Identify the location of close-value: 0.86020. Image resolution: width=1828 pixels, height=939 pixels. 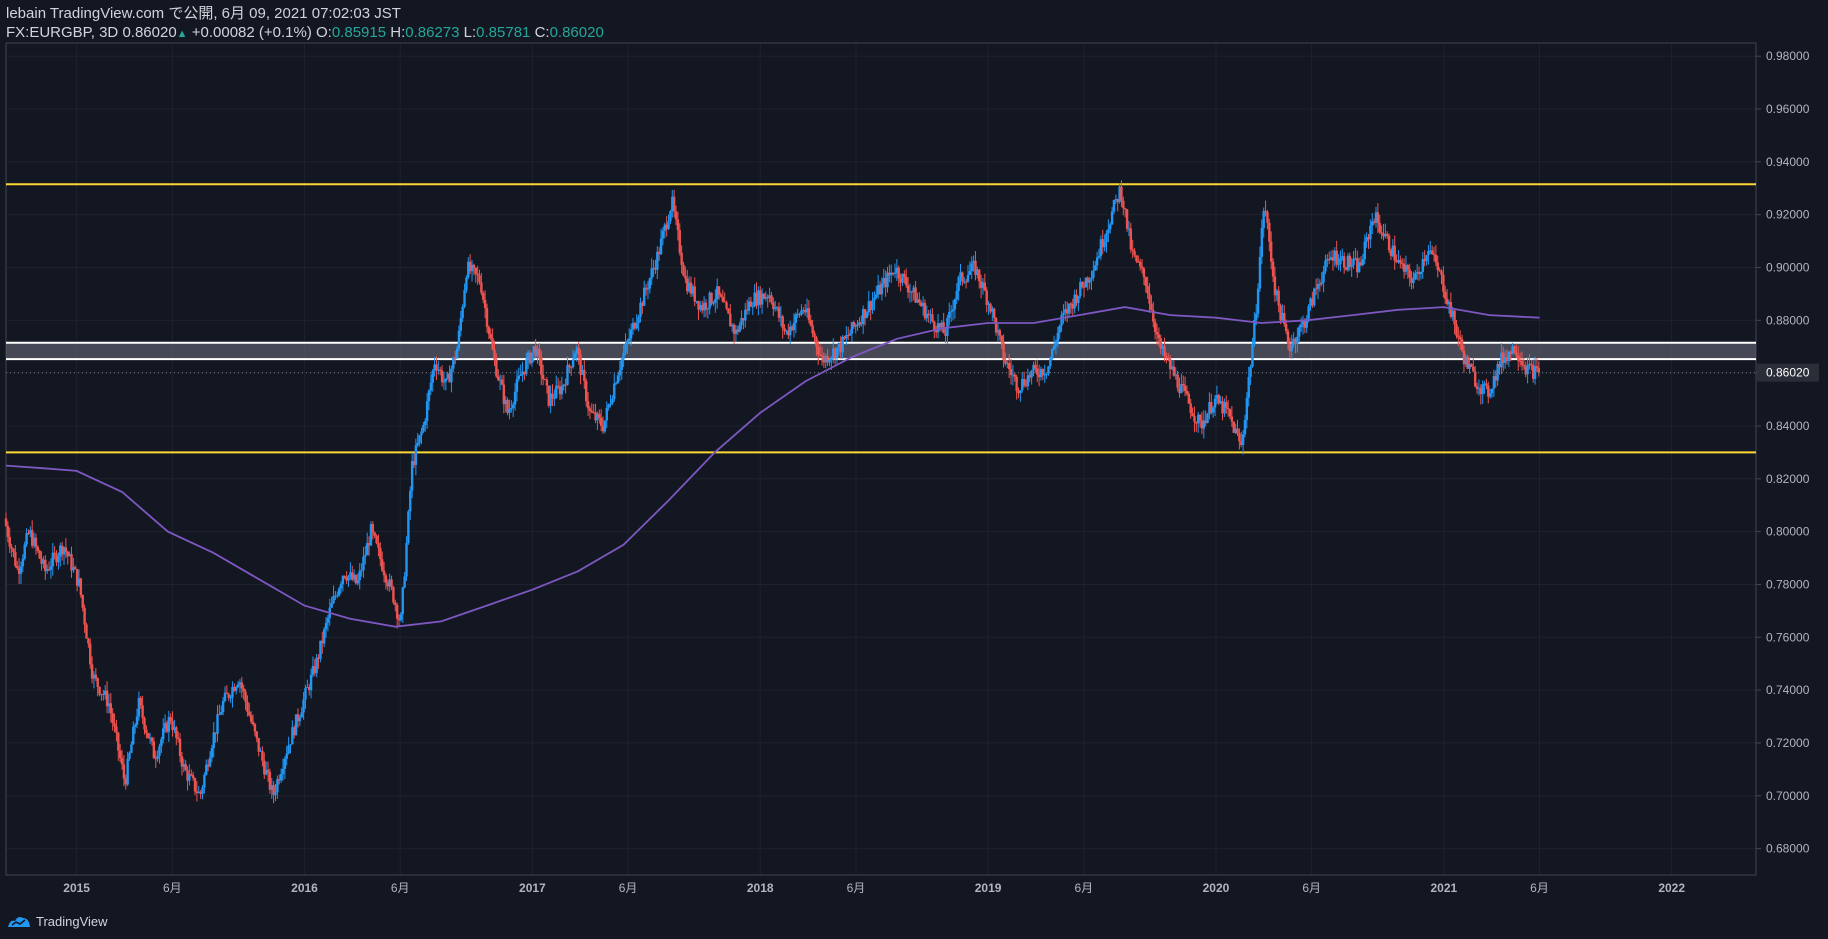
(576, 32).